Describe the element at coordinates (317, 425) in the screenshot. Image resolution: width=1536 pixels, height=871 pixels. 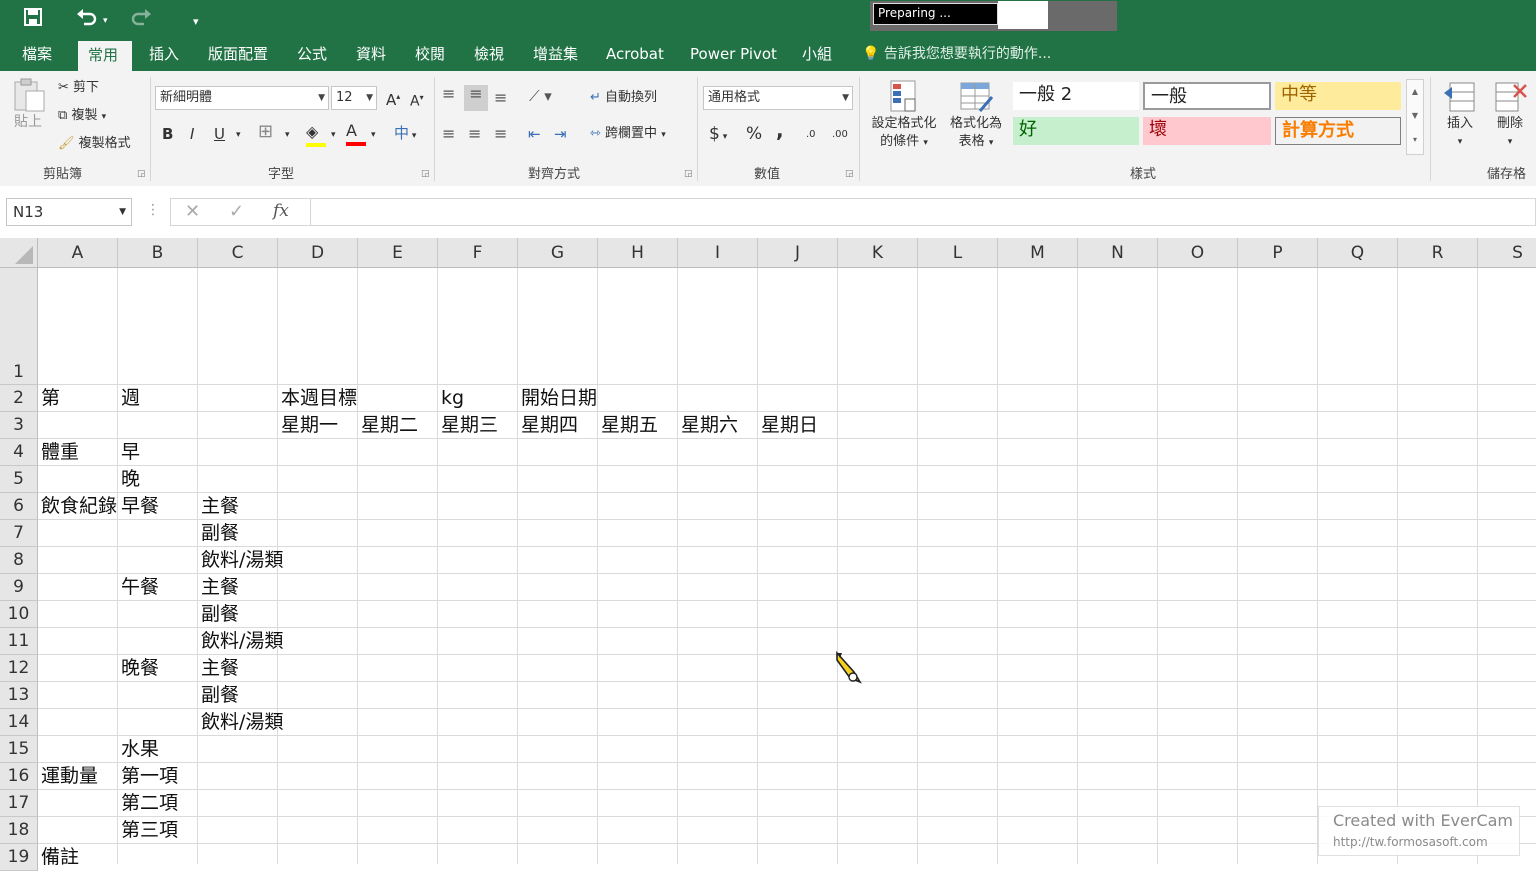
I see `cell-D3: 星期一` at that location.